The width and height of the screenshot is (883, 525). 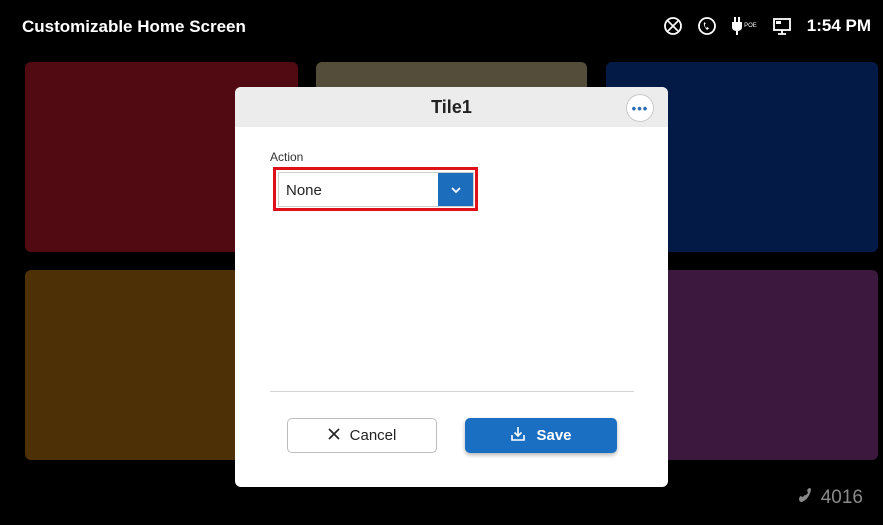 I want to click on action-dropdown-button, so click(x=455, y=189).